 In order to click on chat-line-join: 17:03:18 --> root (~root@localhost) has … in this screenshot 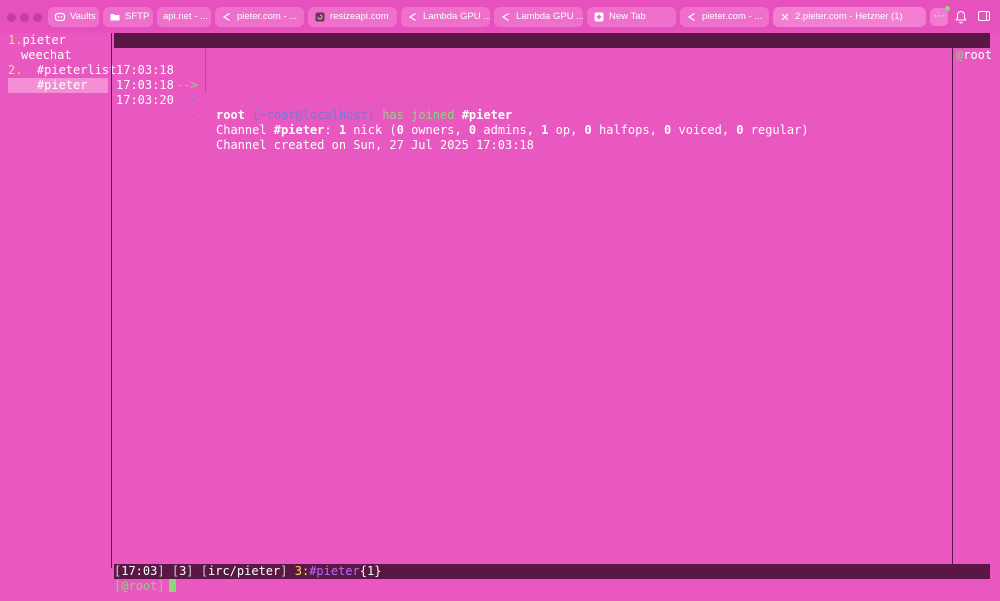, I will do `click(532, 85)`.